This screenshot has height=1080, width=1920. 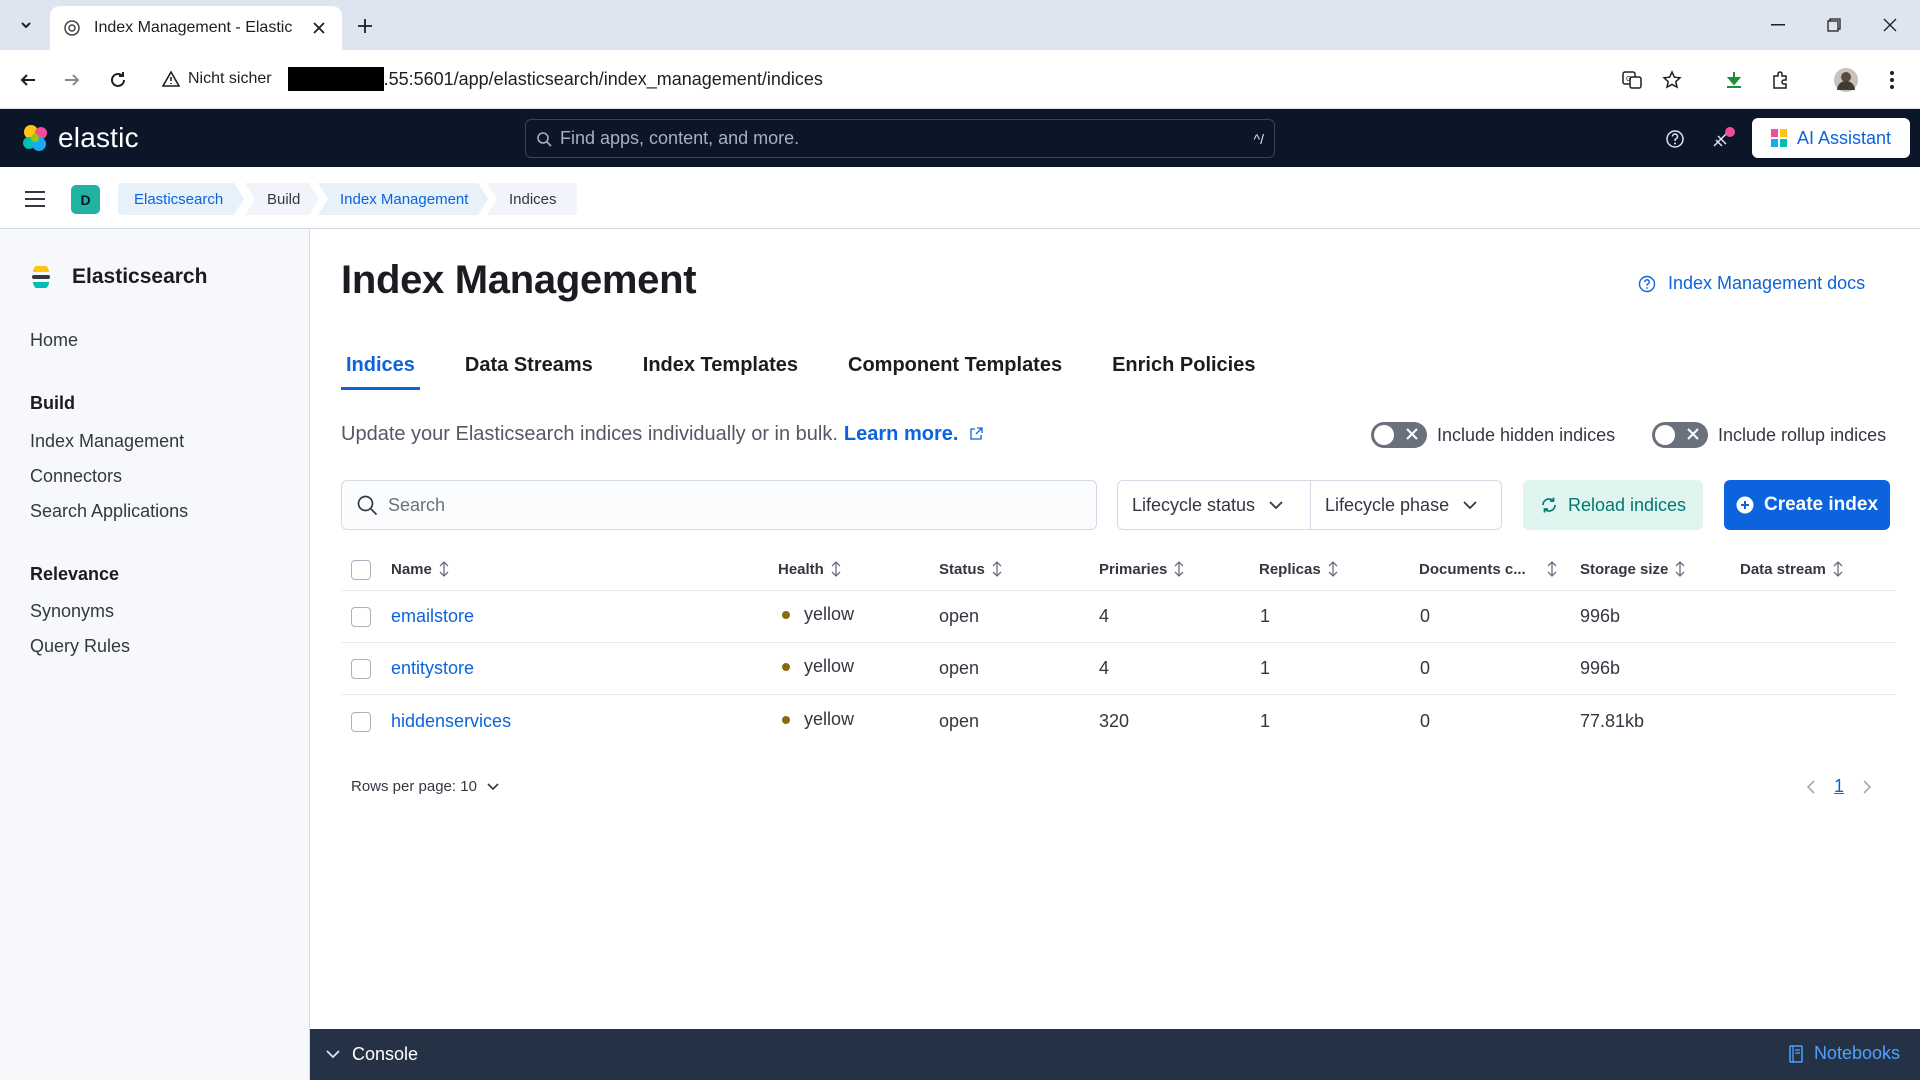 I want to click on chevron-down-icon, so click(x=1470, y=504).